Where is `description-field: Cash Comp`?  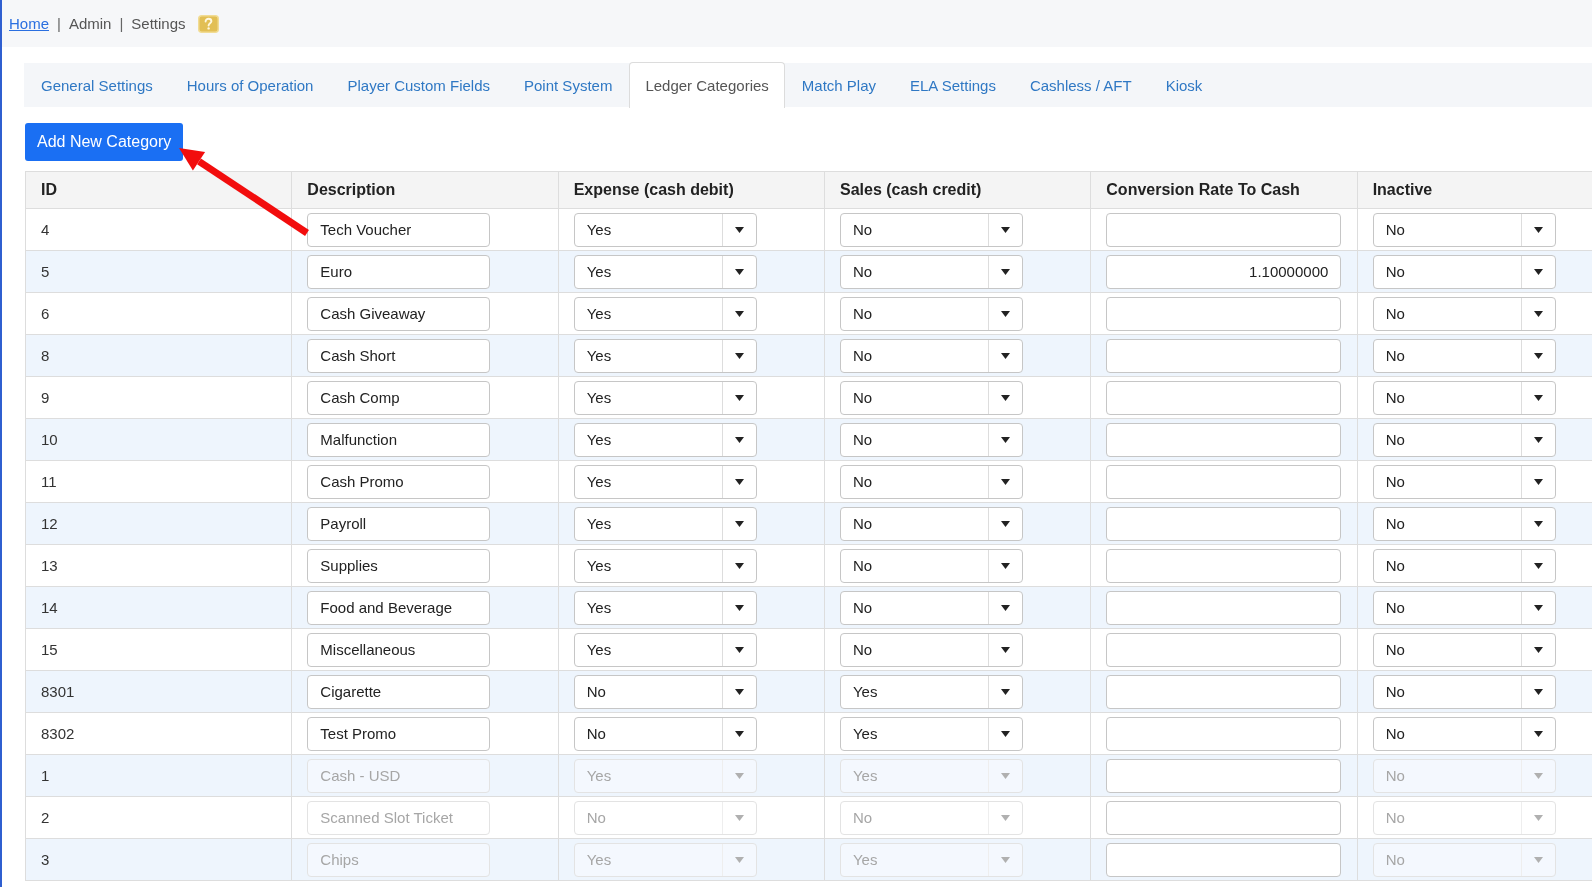 description-field: Cash Comp is located at coordinates (399, 397).